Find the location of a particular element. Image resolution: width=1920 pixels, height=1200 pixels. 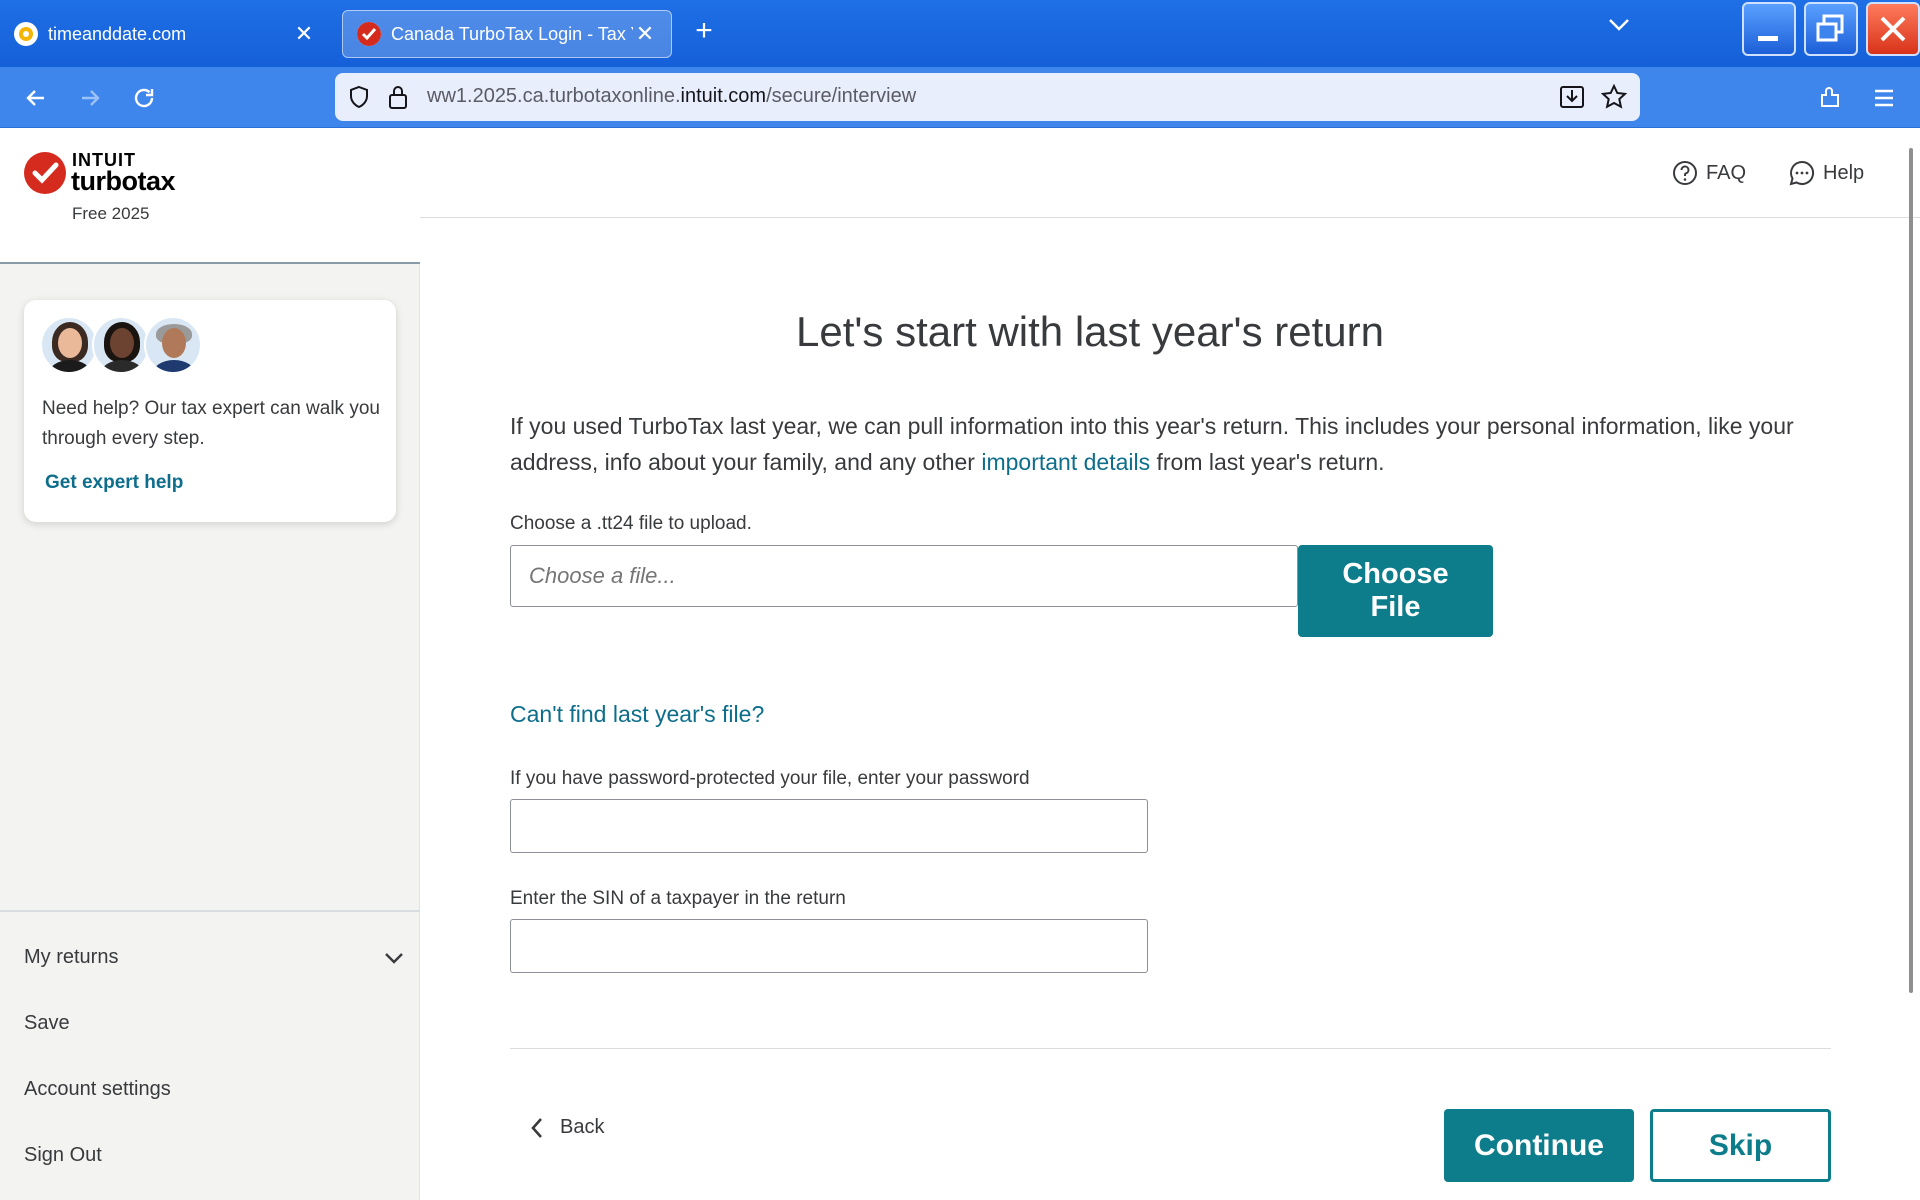

help-button: Help is located at coordinates (1826, 173).